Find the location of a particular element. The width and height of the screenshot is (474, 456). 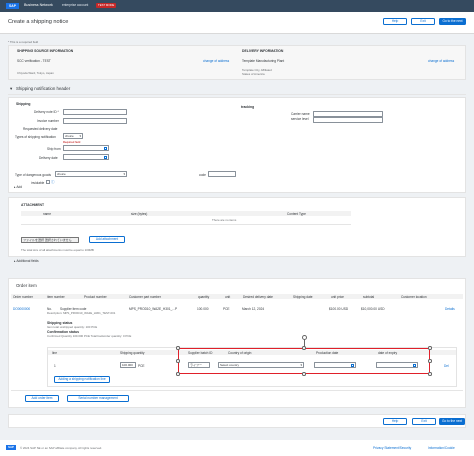

order-number-link: DO0000000 is located at coordinates (21, 309).